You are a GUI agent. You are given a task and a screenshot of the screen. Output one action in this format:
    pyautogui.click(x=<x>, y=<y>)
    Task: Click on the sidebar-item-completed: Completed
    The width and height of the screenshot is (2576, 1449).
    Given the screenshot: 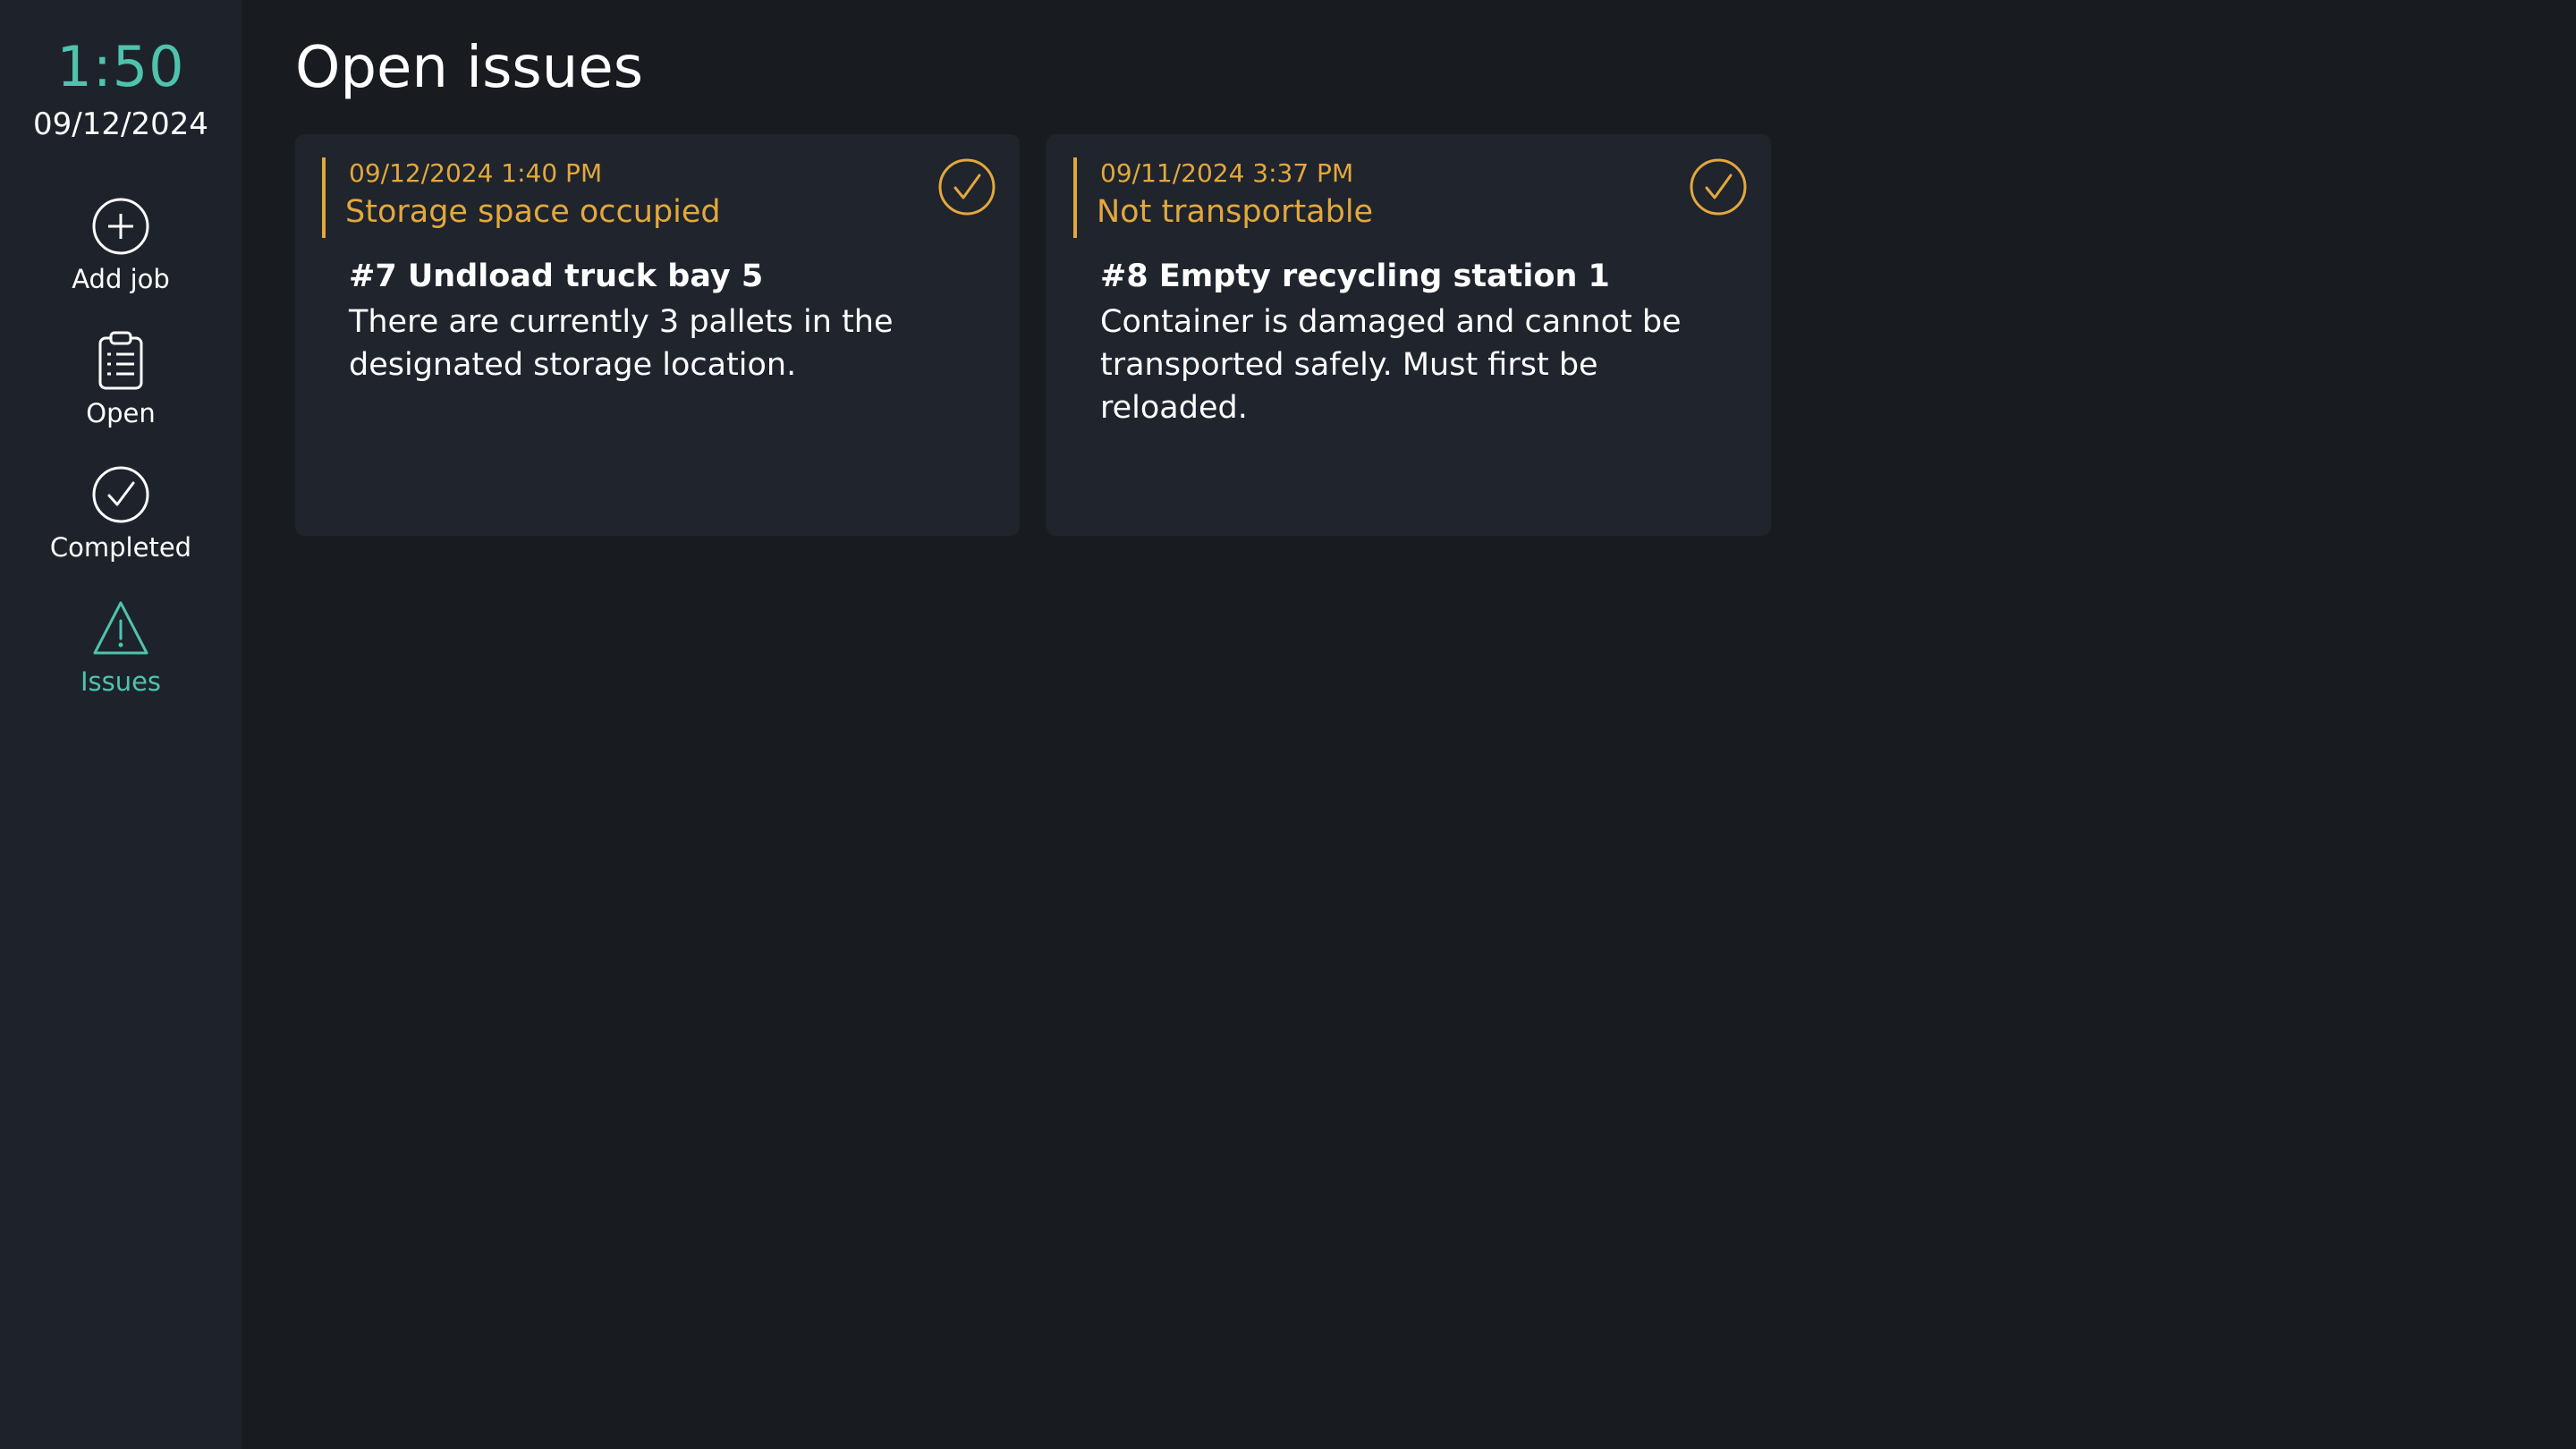 What is the action you would take?
    pyautogui.click(x=121, y=530)
    